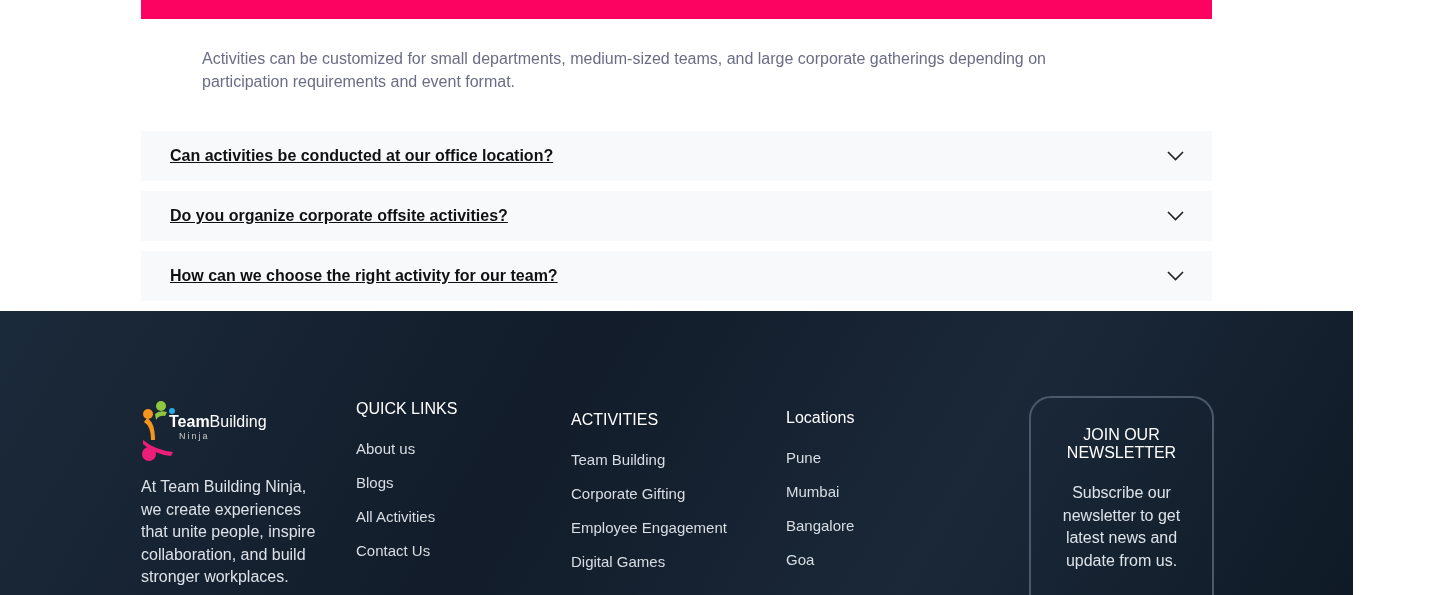  I want to click on footer-link: Pune, so click(804, 457).